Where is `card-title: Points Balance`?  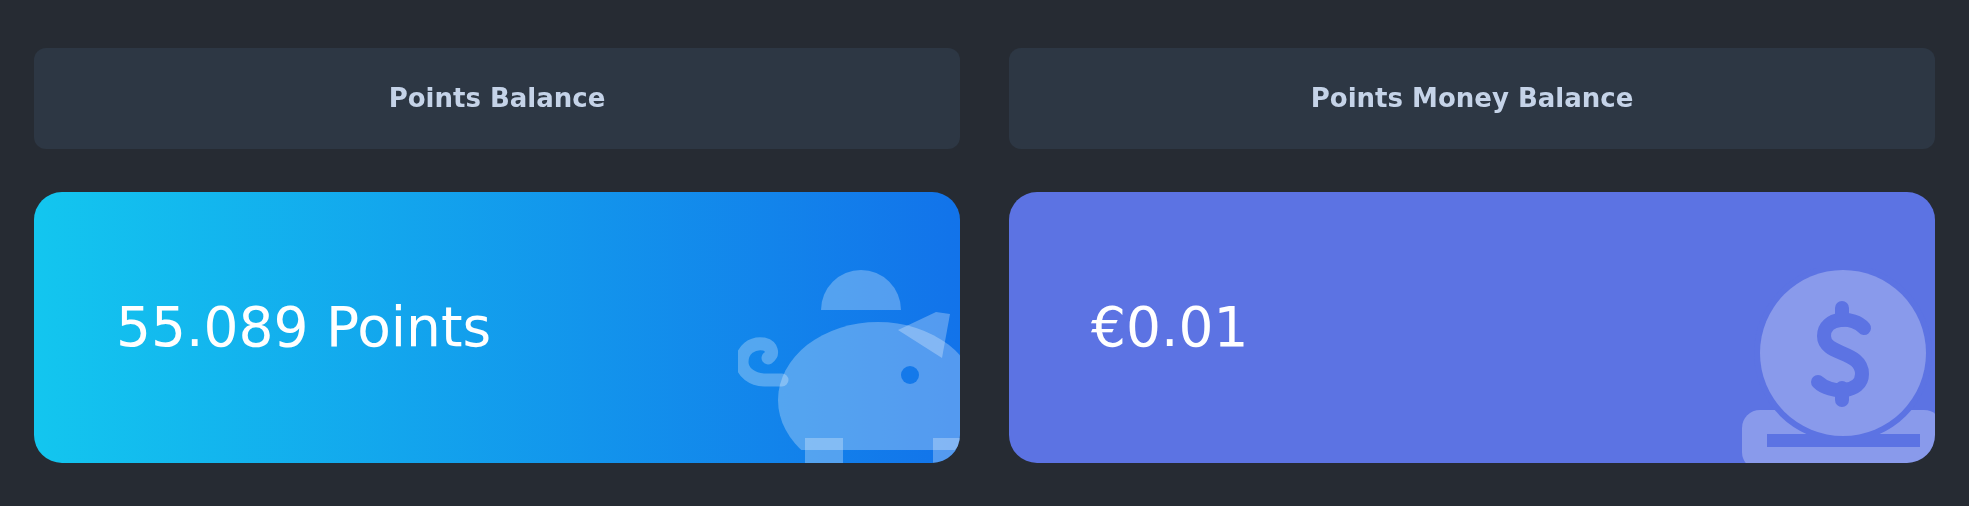
card-title: Points Balance is located at coordinates (497, 98).